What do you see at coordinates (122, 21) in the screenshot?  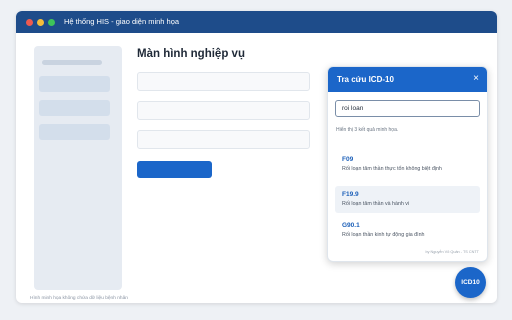 I see `window-title: Hệ thống HIS - giao diện minh họa` at bounding box center [122, 21].